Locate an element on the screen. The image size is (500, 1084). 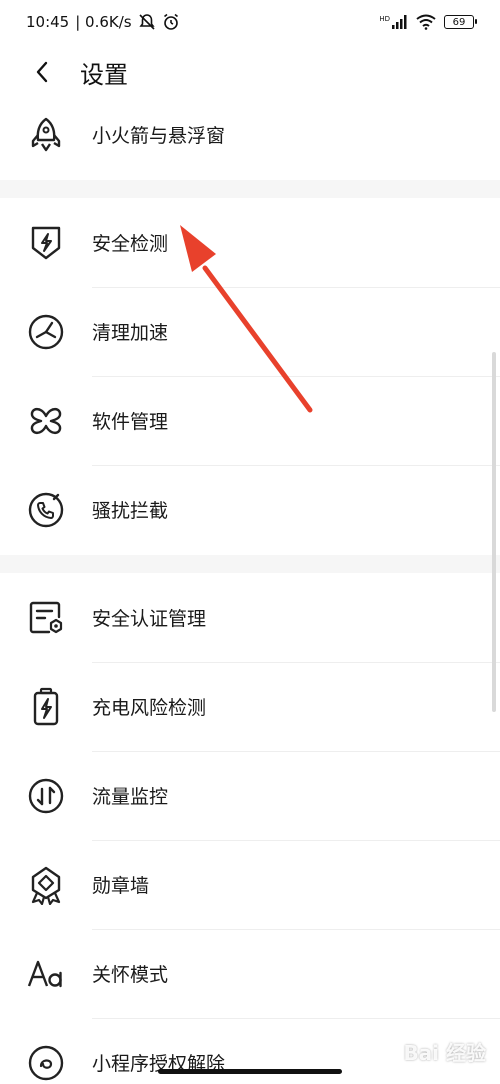
wifi-icon is located at coordinates (426, 22).